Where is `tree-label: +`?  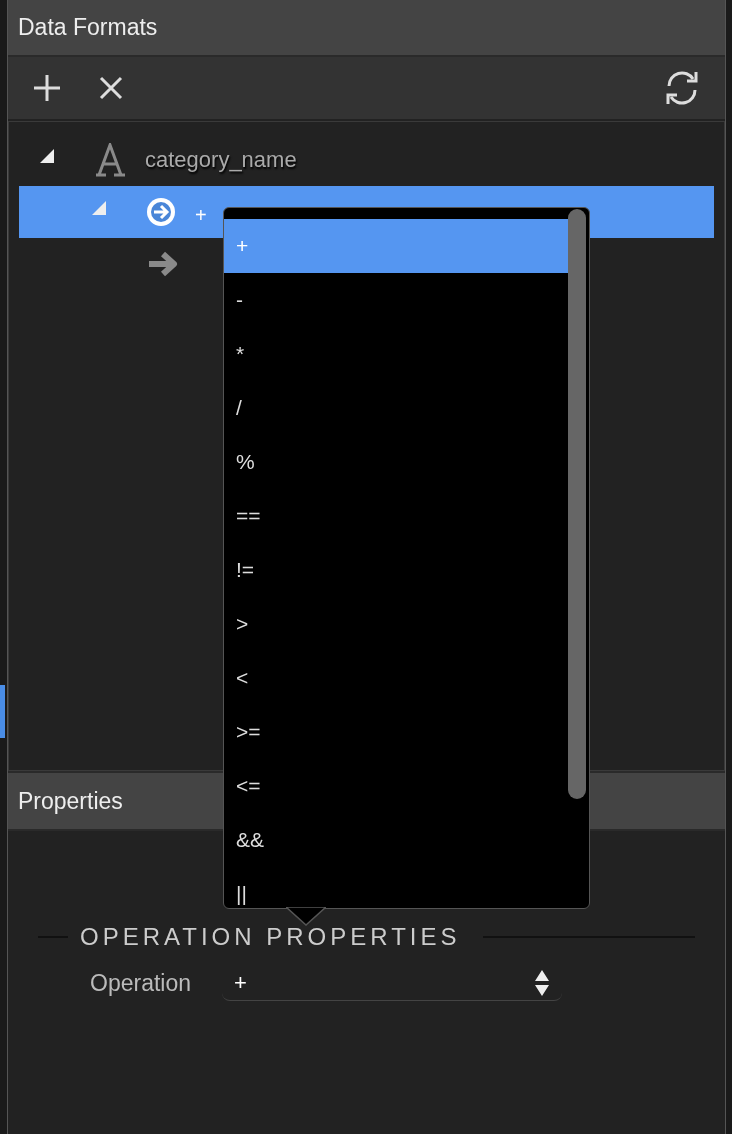 tree-label: + is located at coordinates (201, 215).